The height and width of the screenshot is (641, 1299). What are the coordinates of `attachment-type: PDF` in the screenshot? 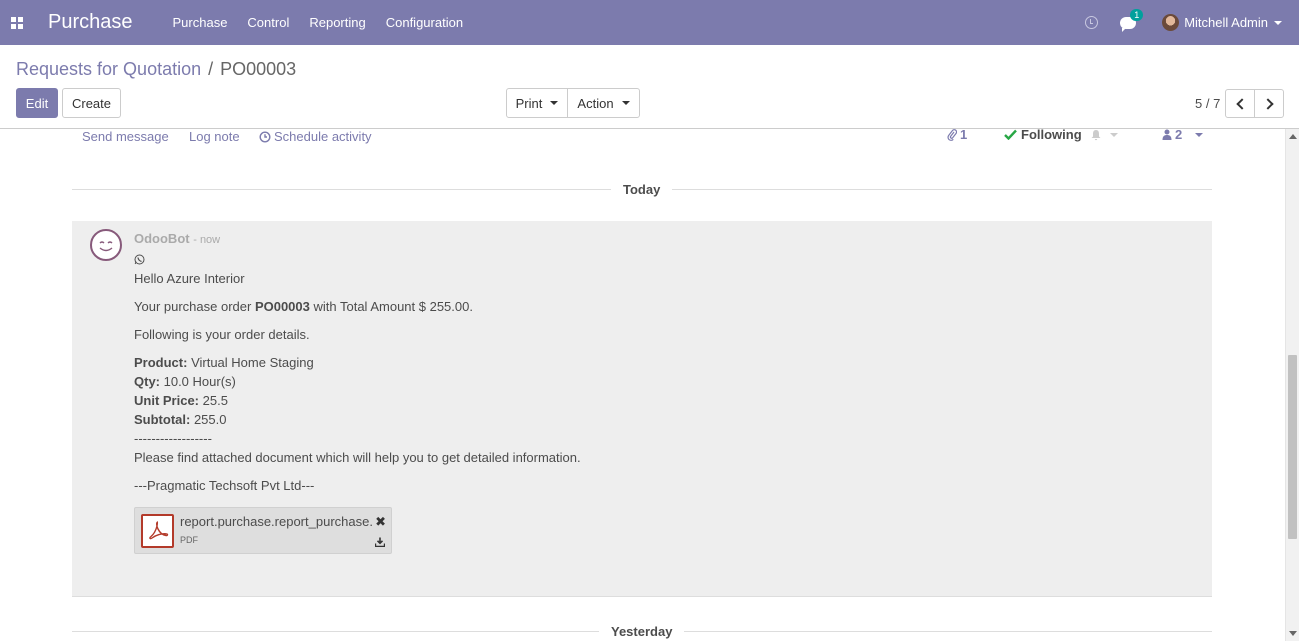 It's located at (189, 540).